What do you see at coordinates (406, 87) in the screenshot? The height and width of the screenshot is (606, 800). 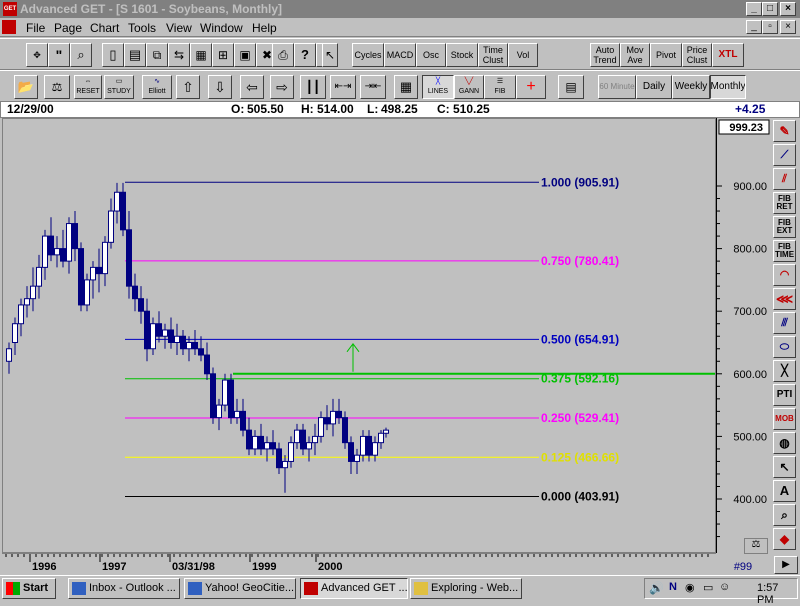 I see `grid-toggle-icon: ▦` at bounding box center [406, 87].